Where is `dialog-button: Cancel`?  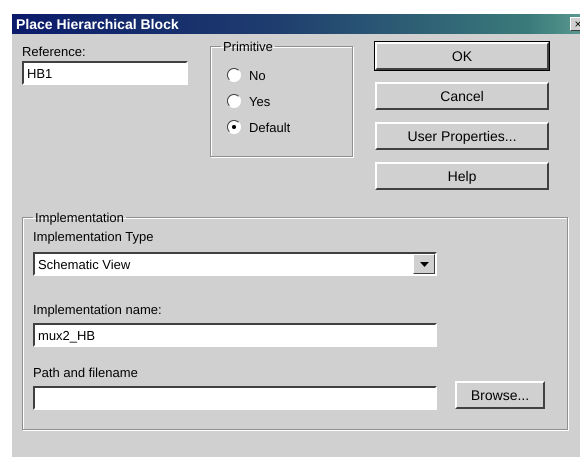 dialog-button: Cancel is located at coordinates (462, 96).